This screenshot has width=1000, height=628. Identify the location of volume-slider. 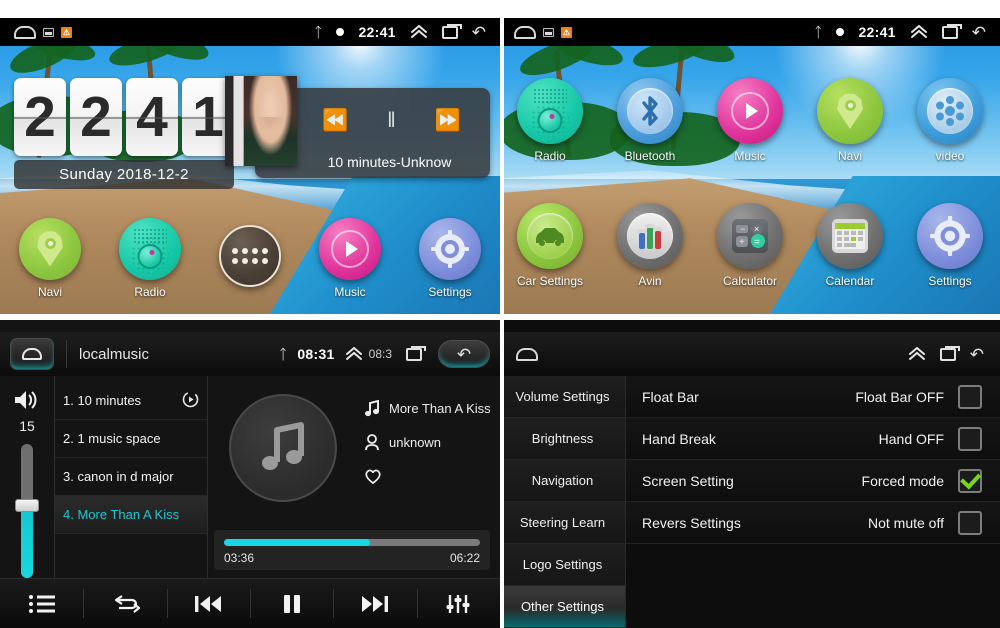
(27, 511).